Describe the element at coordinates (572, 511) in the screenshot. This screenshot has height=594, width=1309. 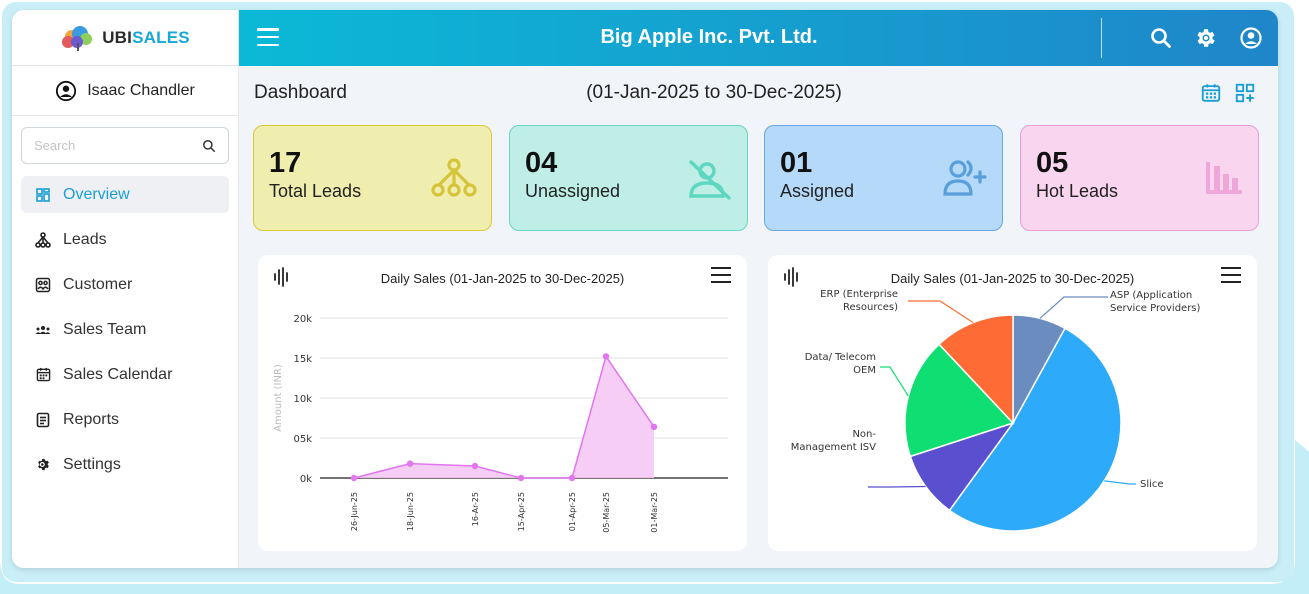
I see `x-tick-label: 01-Apr-25` at that location.